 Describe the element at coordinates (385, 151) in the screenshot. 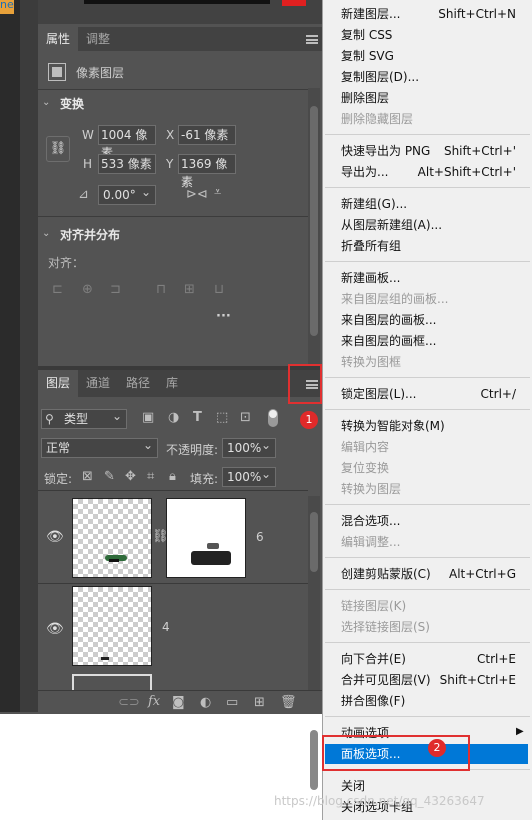

I see `menu-item: 快速导出为 PNG` at that location.